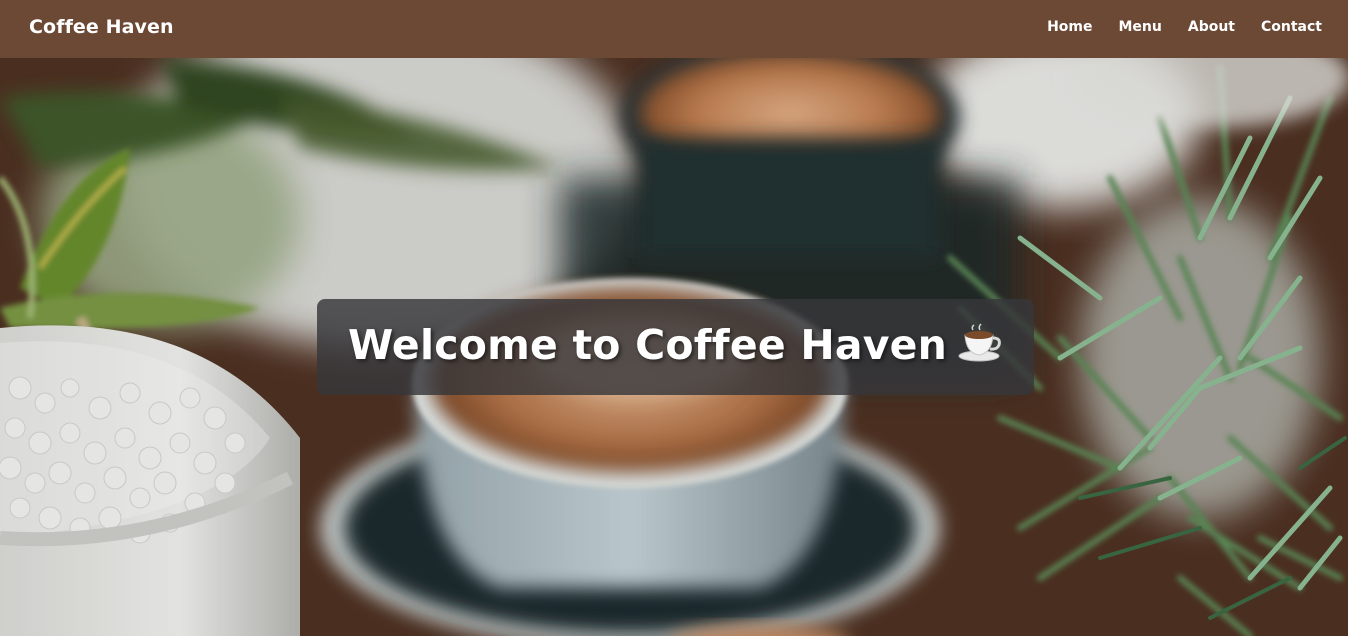 Image resolution: width=1348 pixels, height=636 pixels. Describe the element at coordinates (674, 29) in the screenshot. I see `navbar: Coffee Haven Home Menu About Contact` at that location.